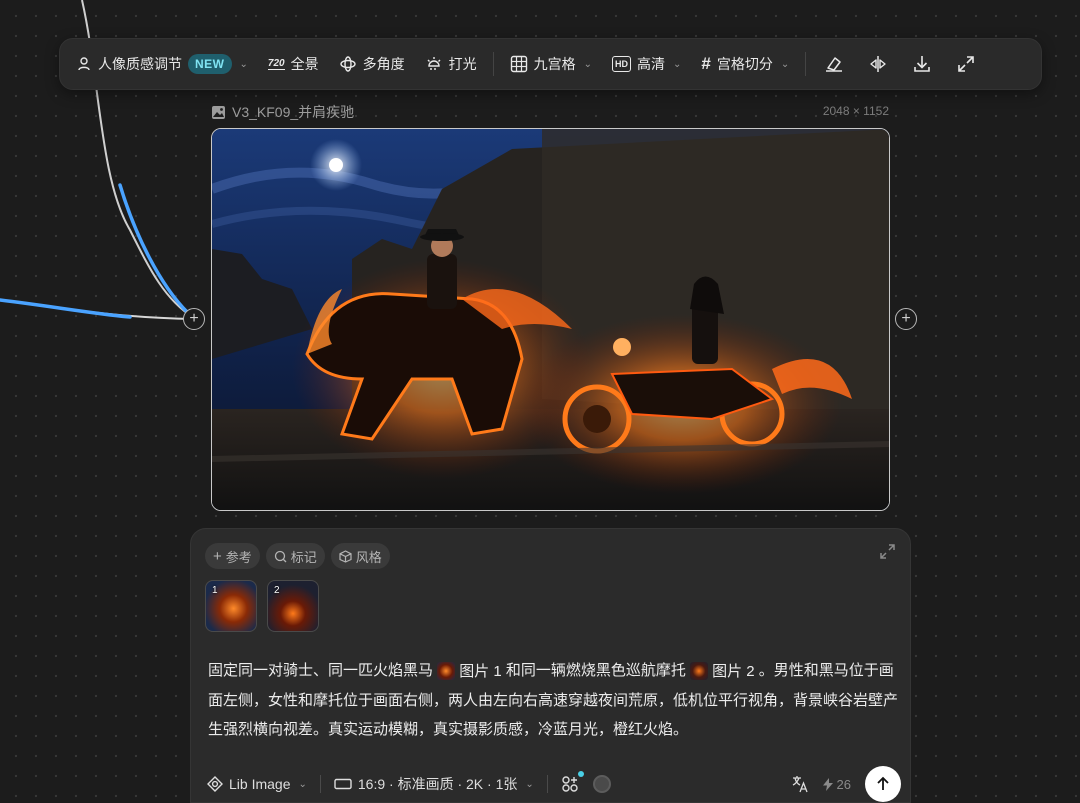  What do you see at coordinates (293, 606) in the screenshot?
I see `reference-thumbnail-2: 2` at bounding box center [293, 606].